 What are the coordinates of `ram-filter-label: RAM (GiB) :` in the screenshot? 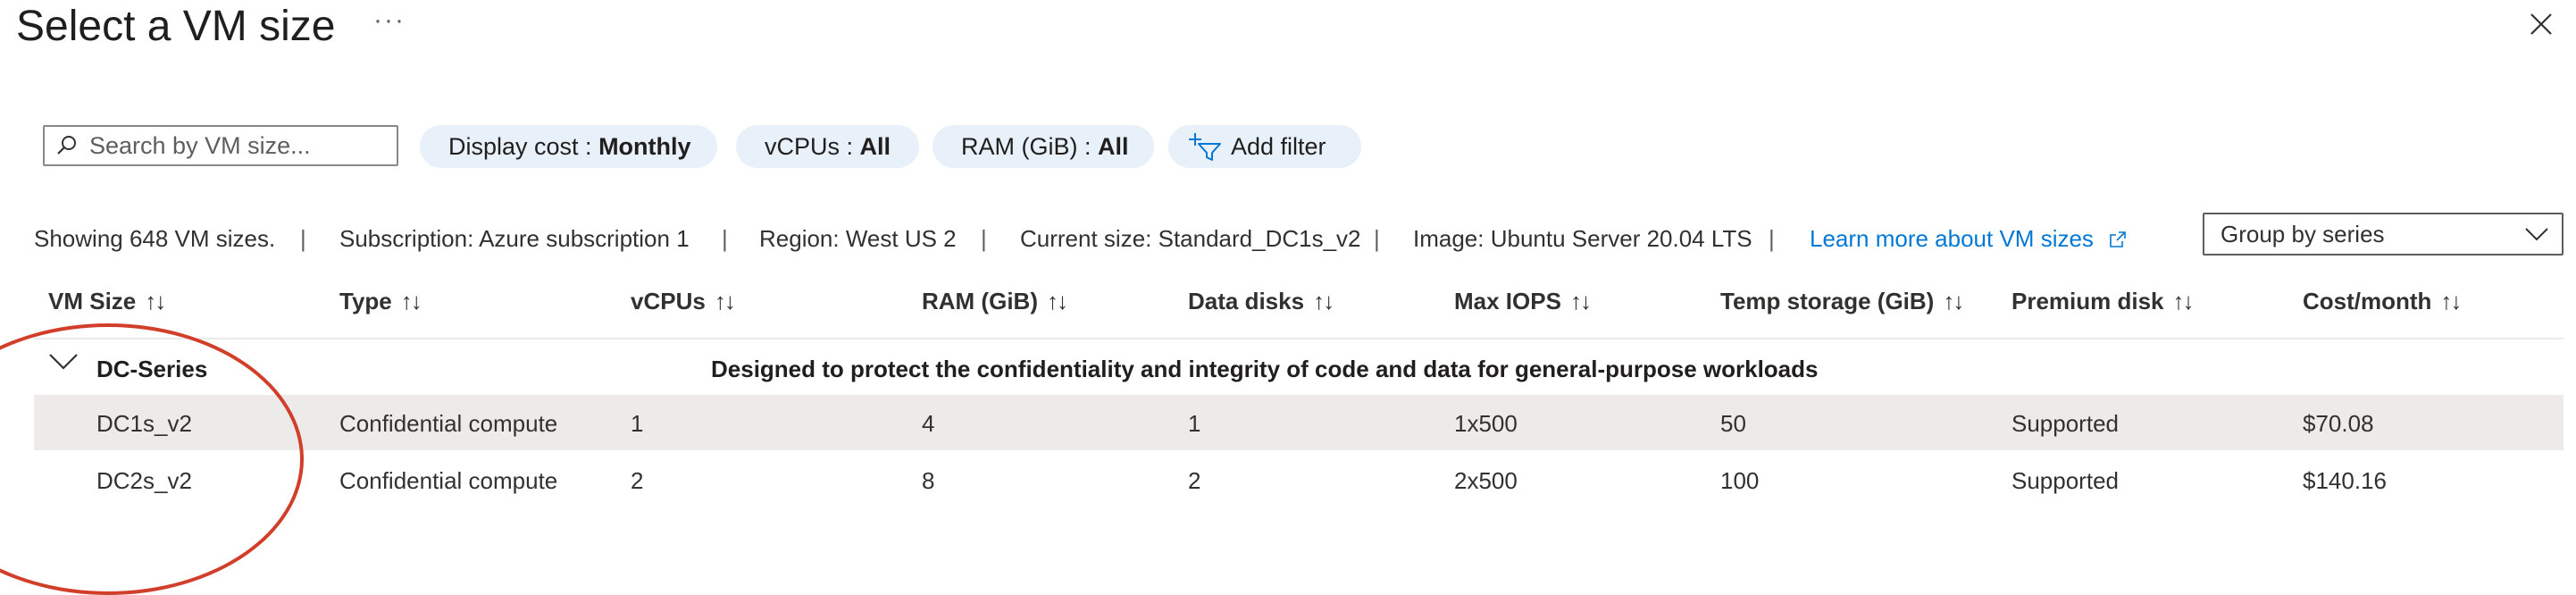 It's located at (1030, 146).